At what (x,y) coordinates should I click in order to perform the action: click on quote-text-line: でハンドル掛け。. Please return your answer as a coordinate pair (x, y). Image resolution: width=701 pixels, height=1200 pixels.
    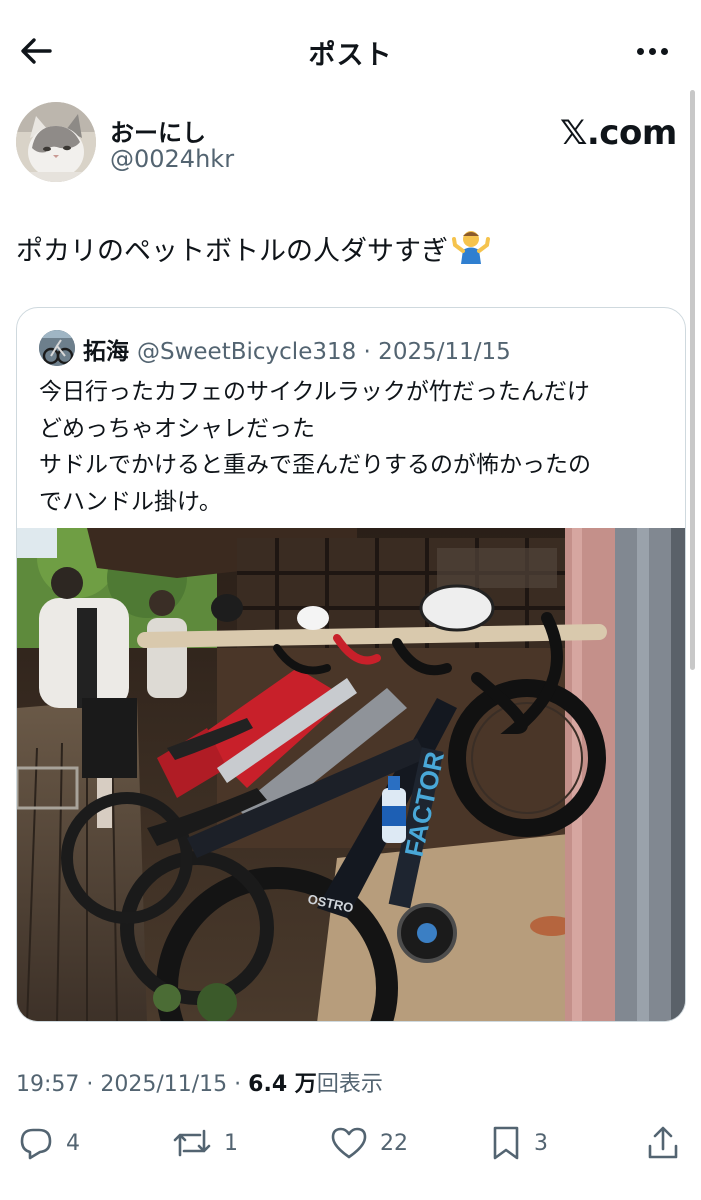
    Looking at the image, I should click on (130, 501).